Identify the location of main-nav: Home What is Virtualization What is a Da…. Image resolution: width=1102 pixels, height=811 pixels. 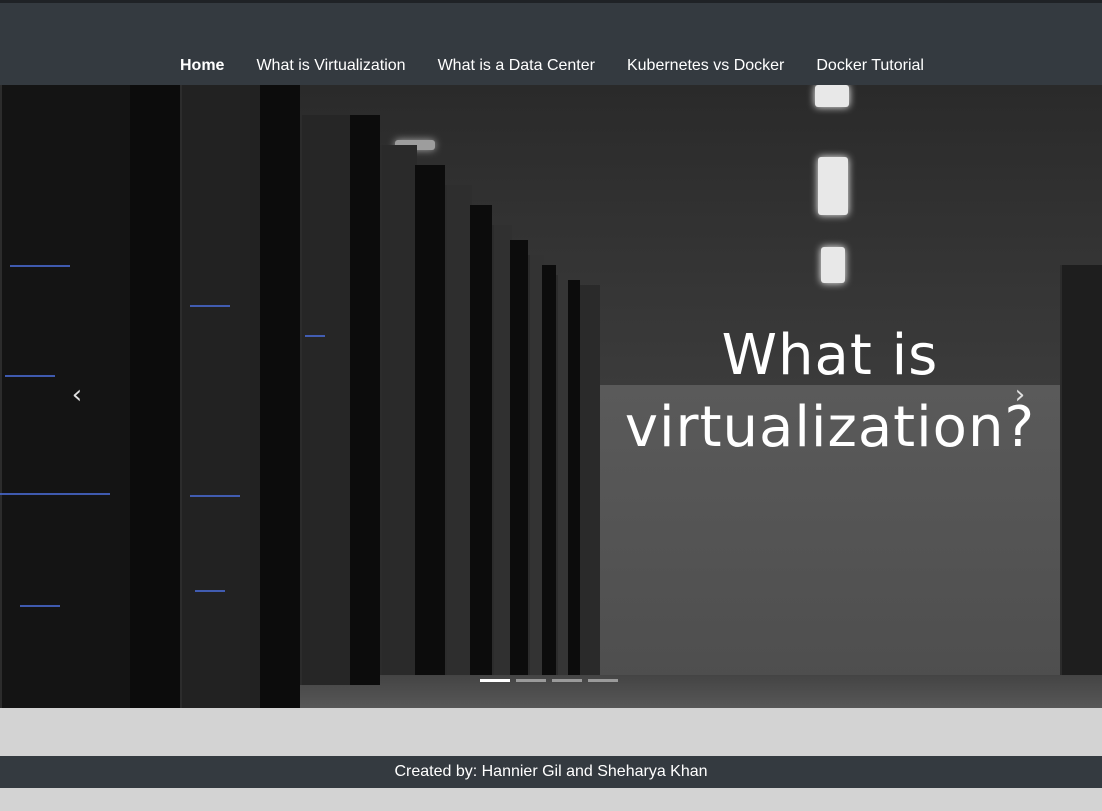
(568, 66).